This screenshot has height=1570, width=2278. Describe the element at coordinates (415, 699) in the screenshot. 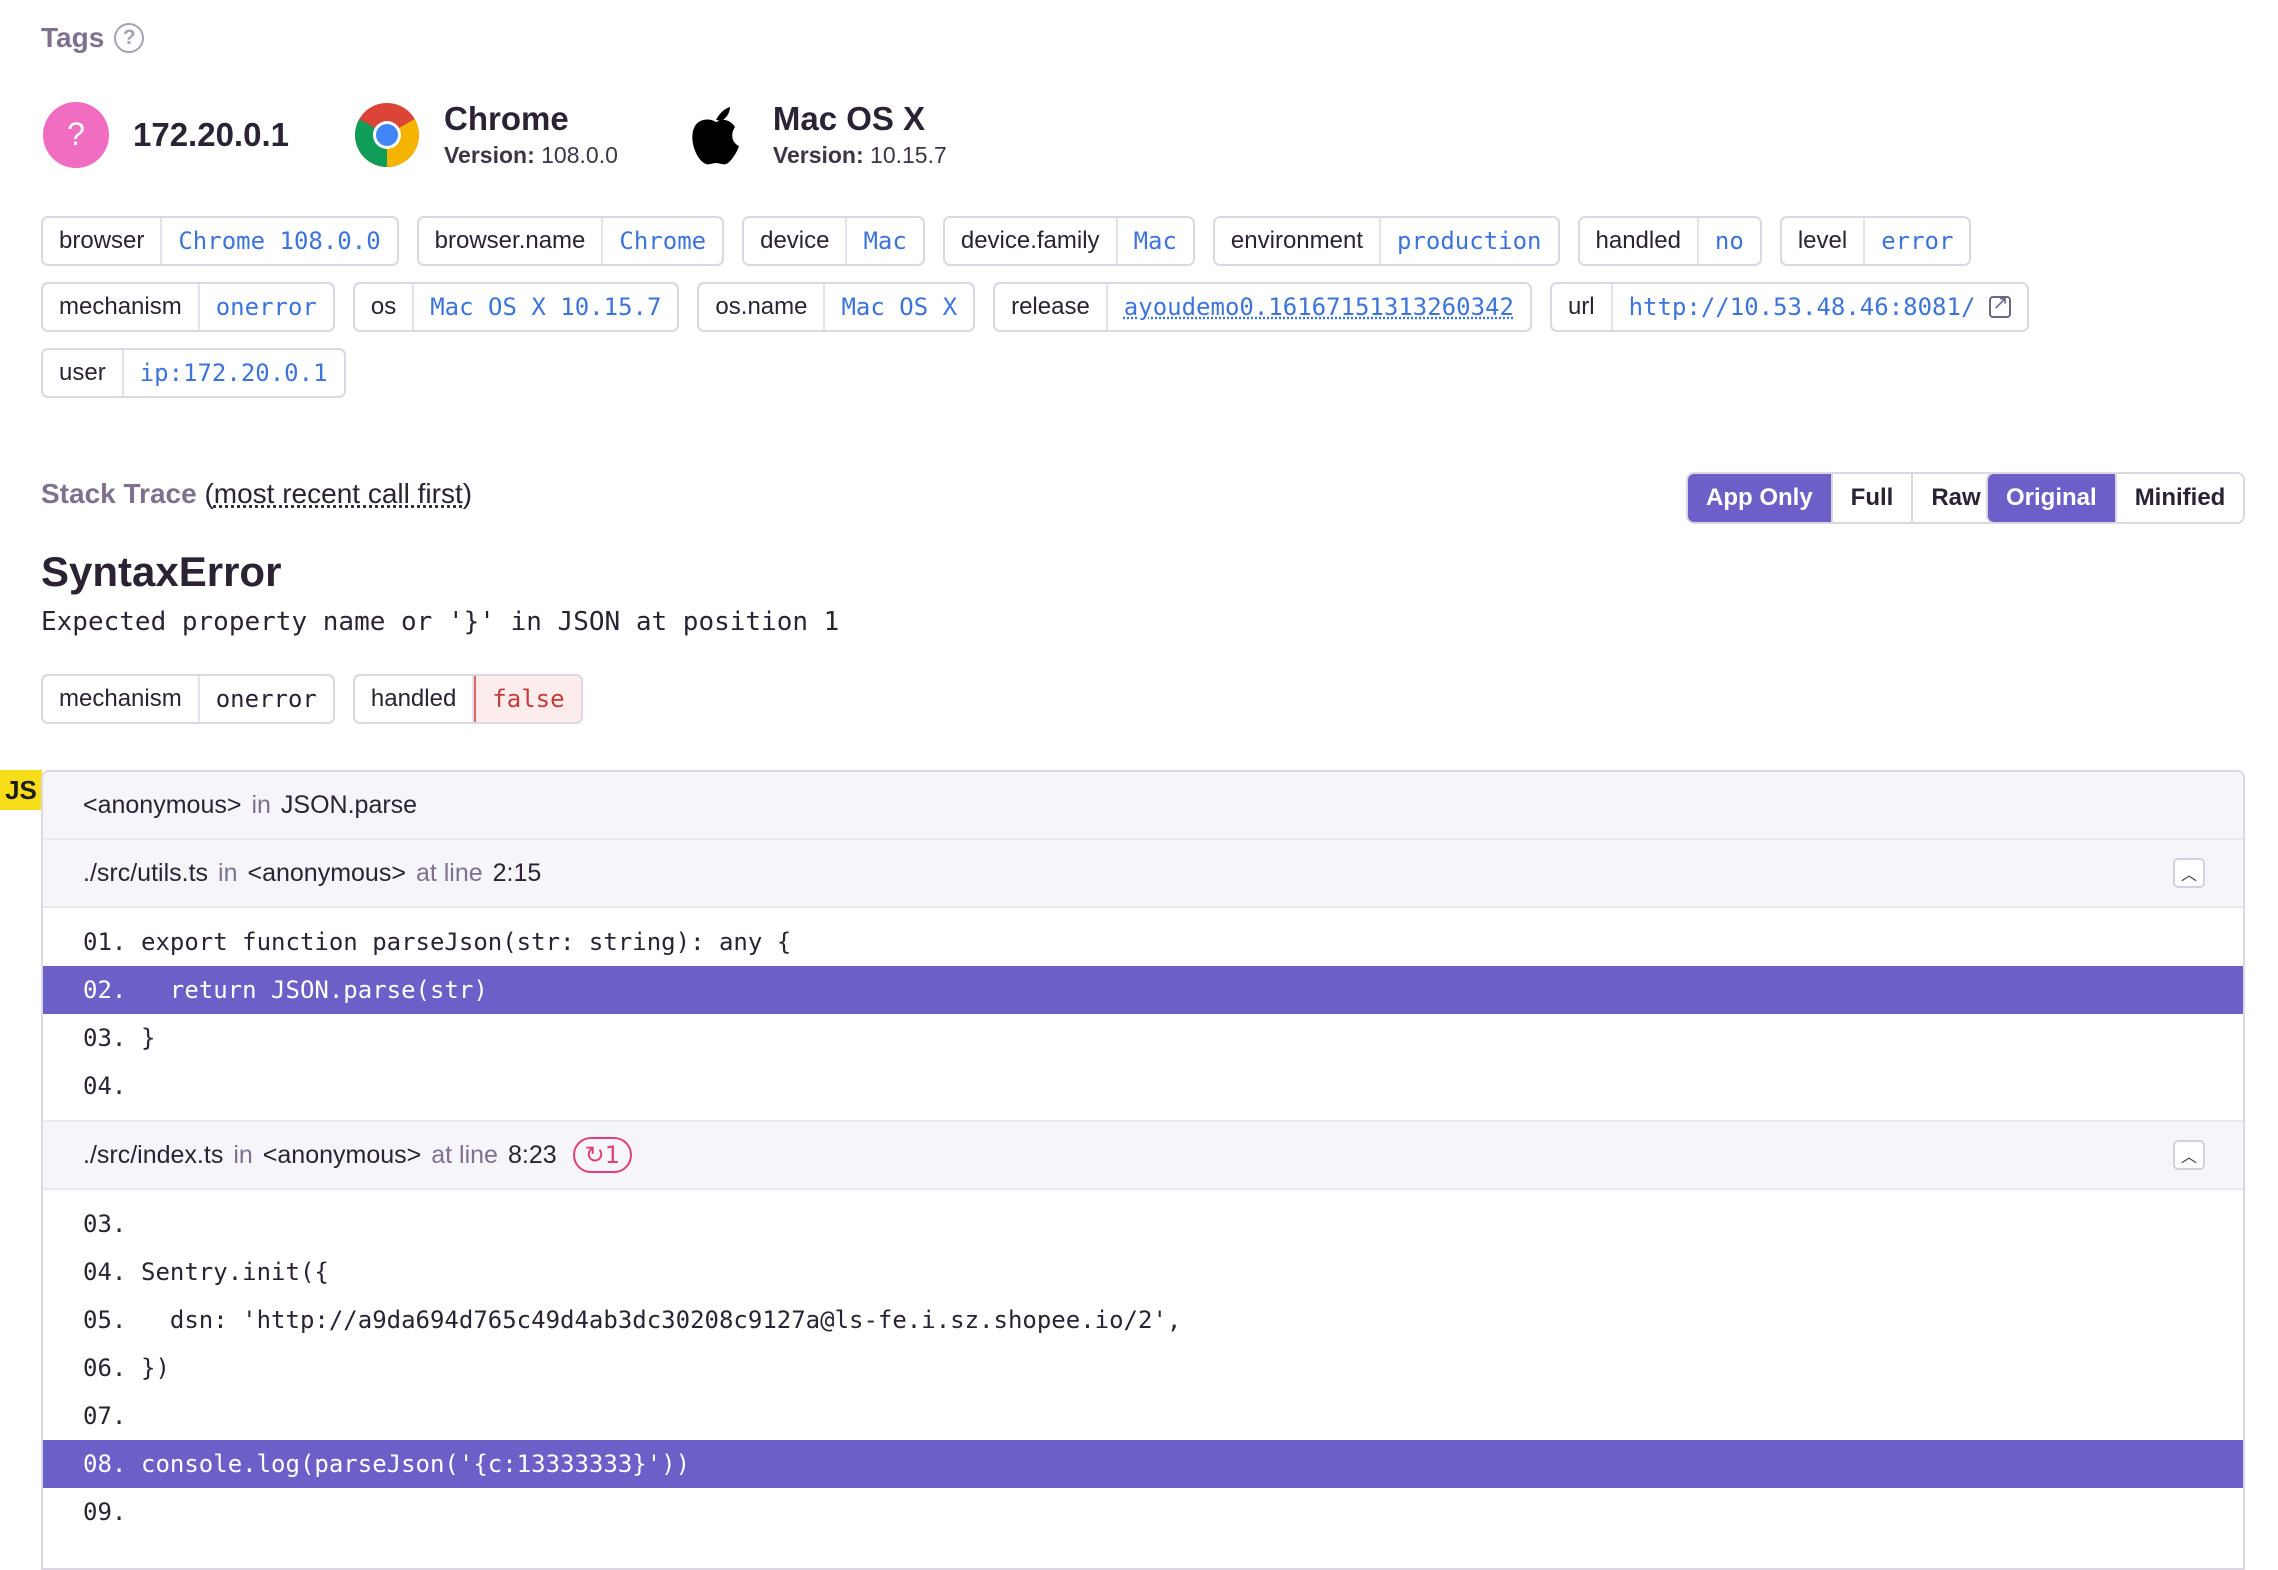

I see `tag-key: handled` at that location.